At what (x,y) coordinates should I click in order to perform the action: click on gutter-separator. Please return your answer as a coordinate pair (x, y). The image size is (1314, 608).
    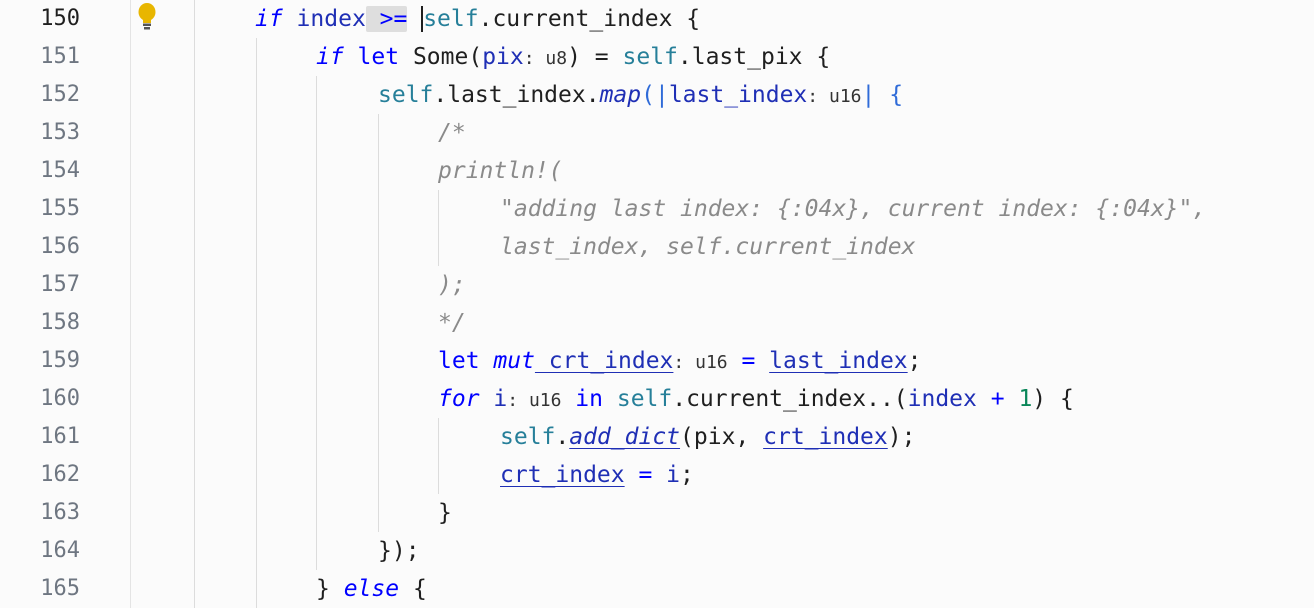
    Looking at the image, I should click on (130, 304).